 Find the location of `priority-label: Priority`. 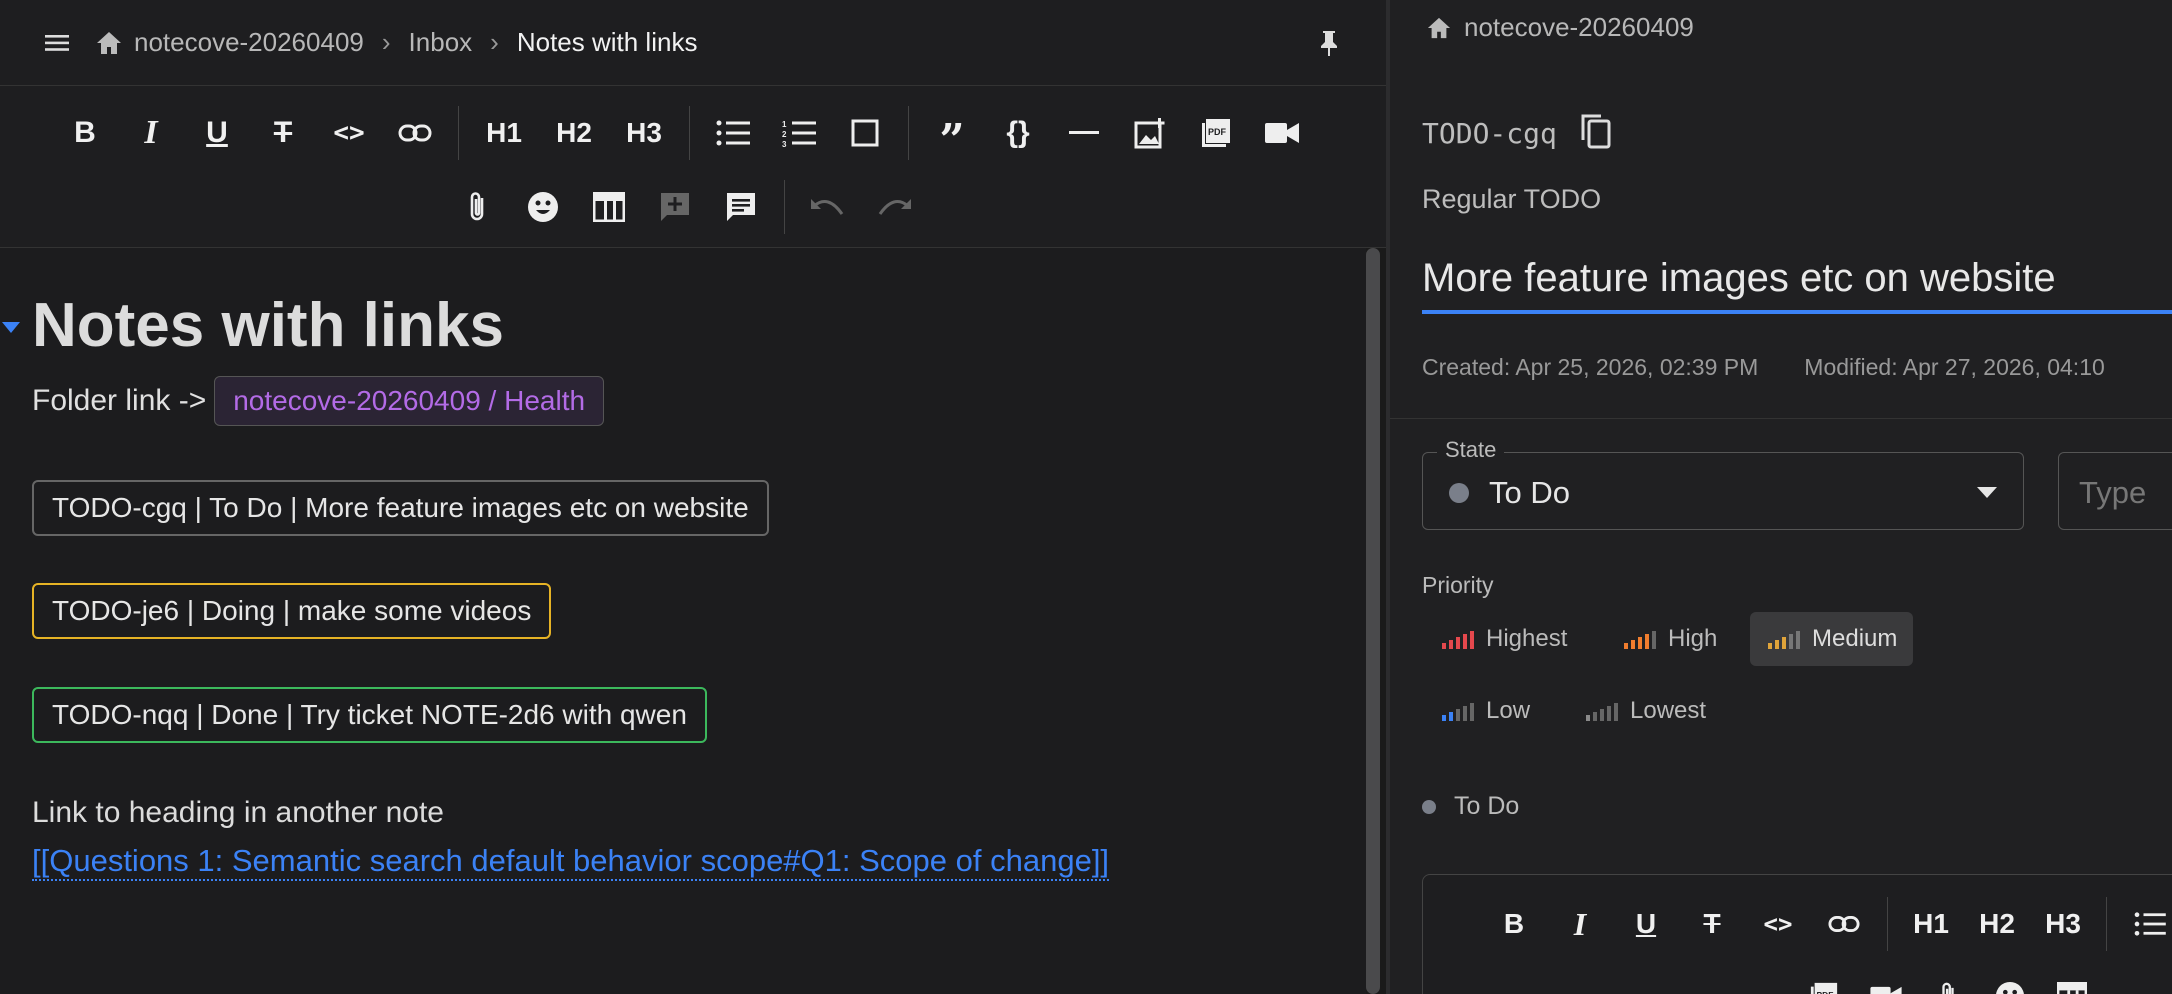

priority-label: Priority is located at coordinates (1458, 585).